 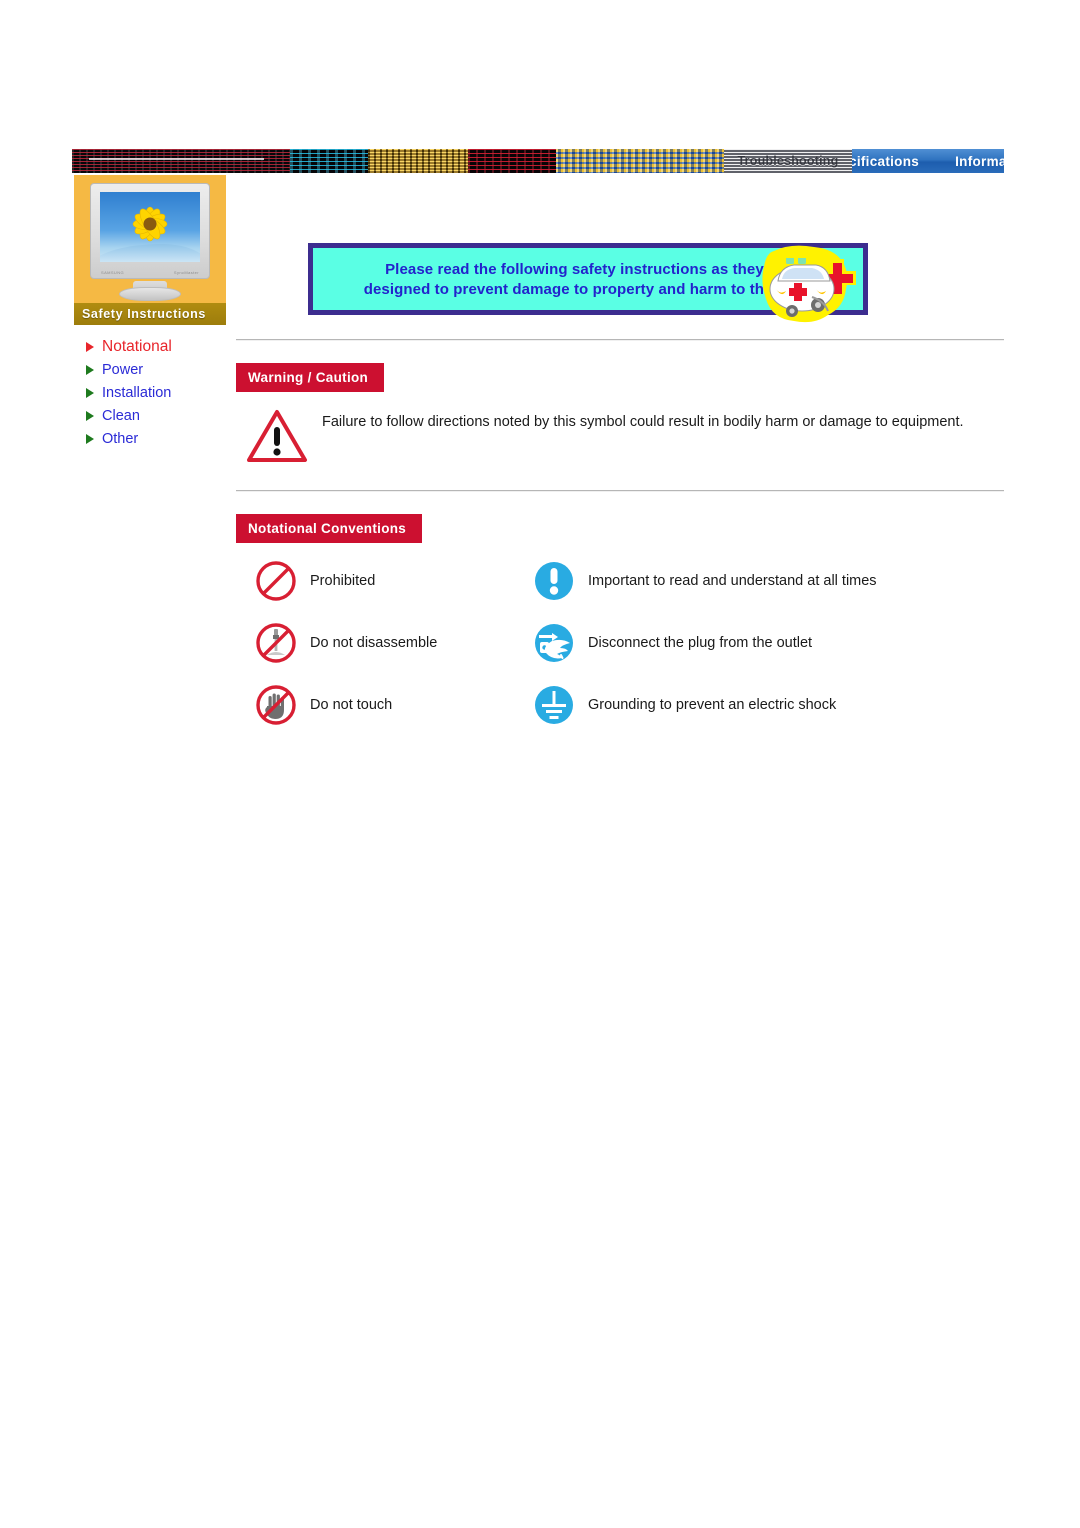 I want to click on convention-label: Grounding to prevent an electric shock, so click(x=712, y=705).